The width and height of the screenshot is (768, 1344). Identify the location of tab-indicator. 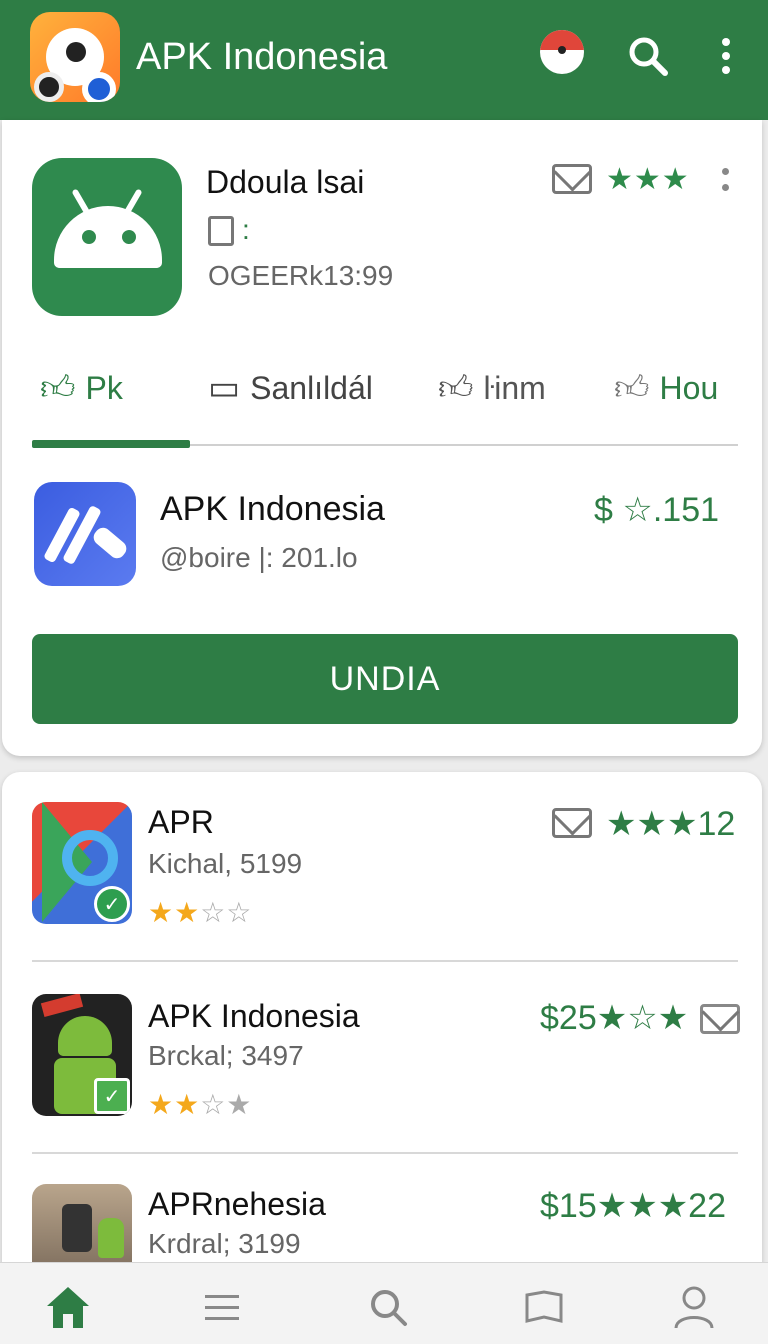
(111, 444).